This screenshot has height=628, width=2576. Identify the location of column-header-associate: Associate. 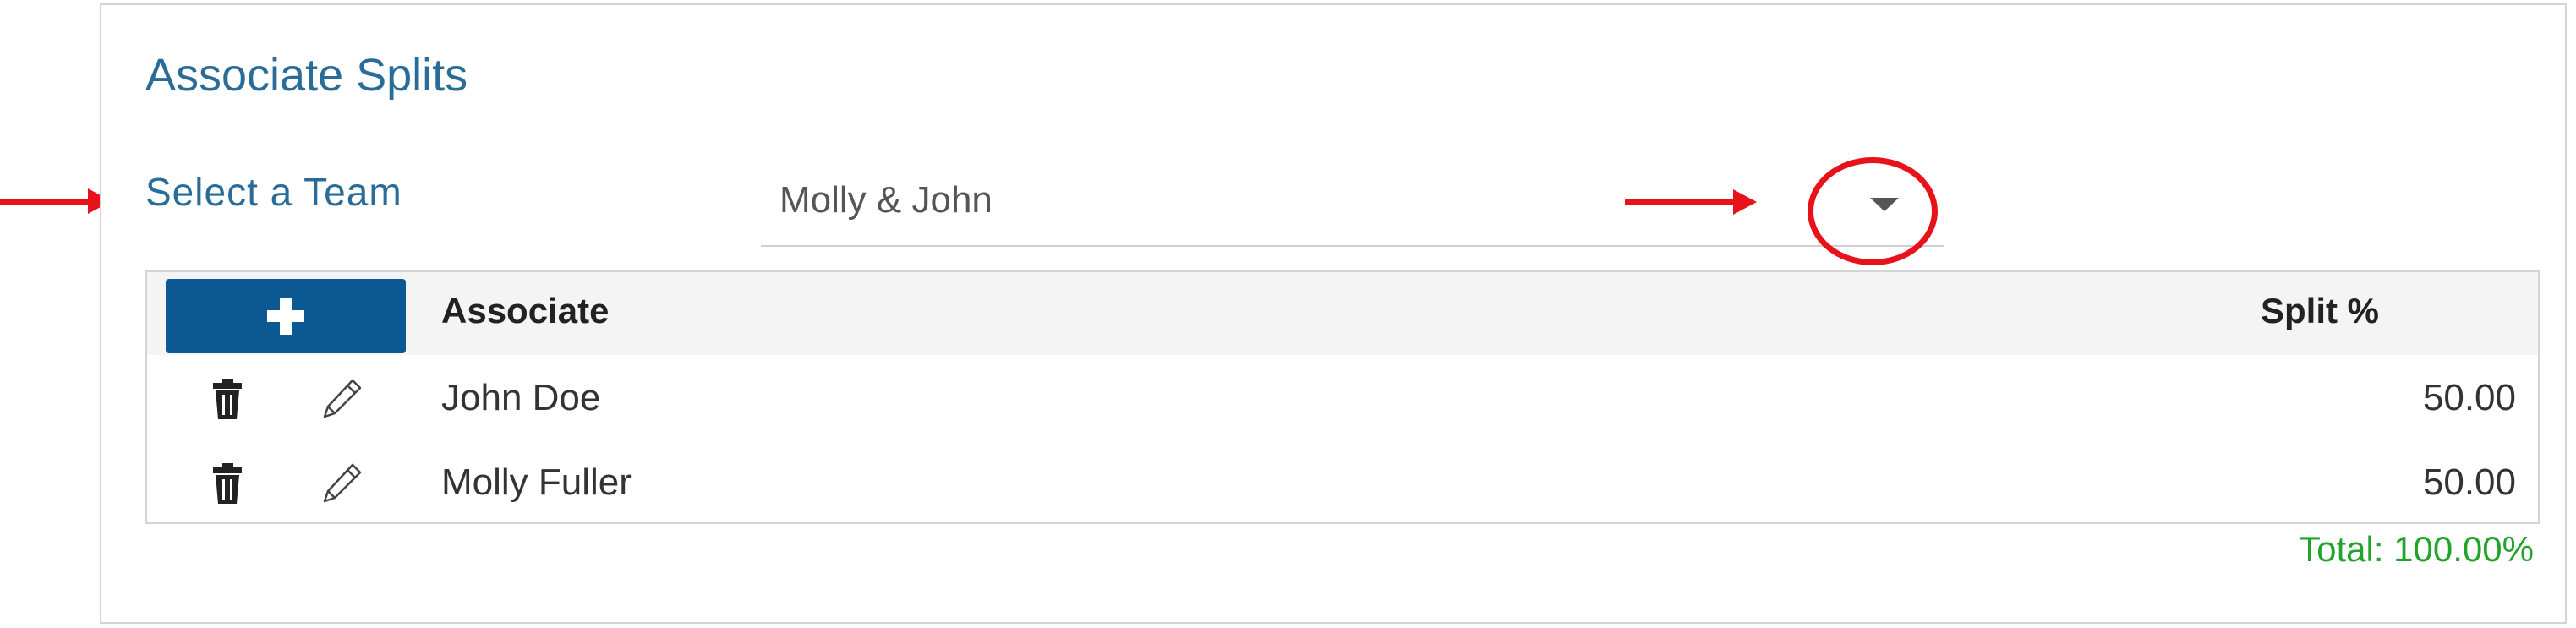
(526, 310).